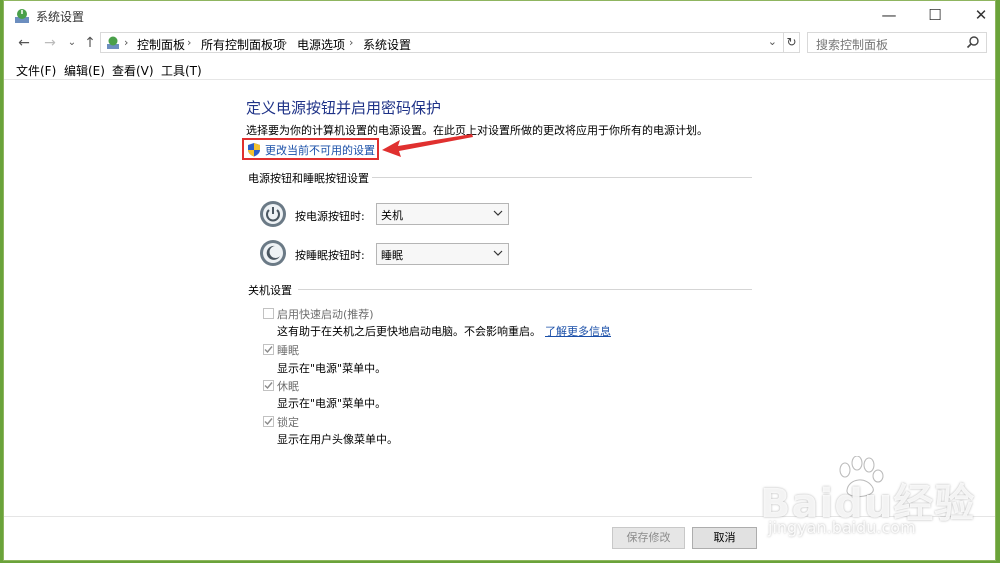 The height and width of the screenshot is (563, 1000). I want to click on change-settings-highlight: 更改当前不可用的设置, so click(310, 149).